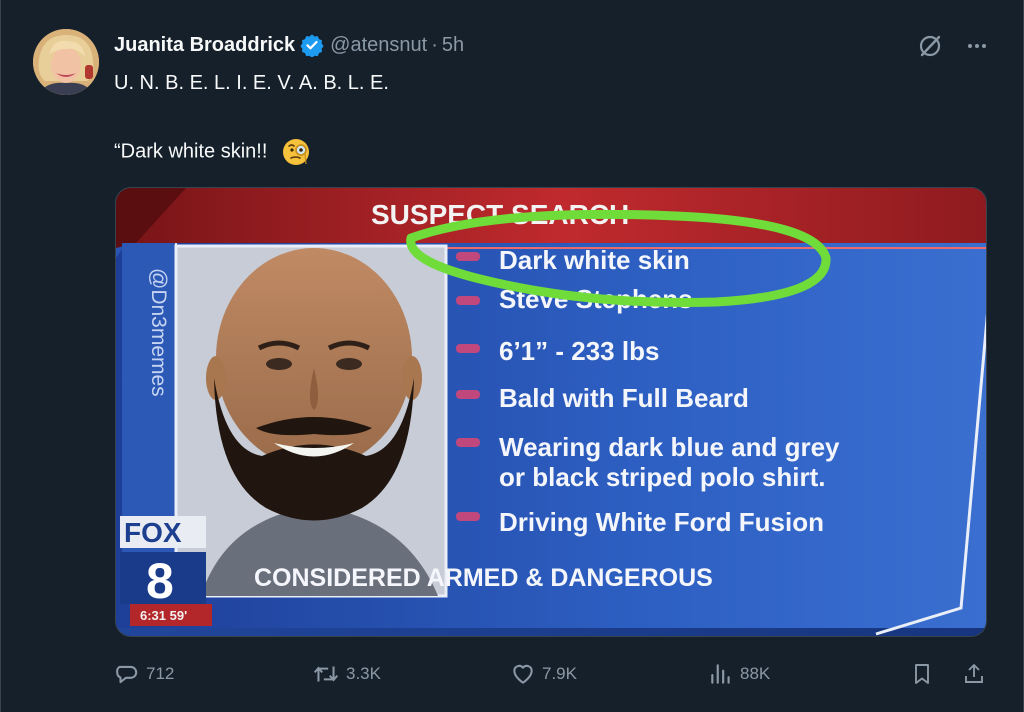  What do you see at coordinates (579, 351) in the screenshot?
I see `list-item: 6’1” - 233 lbs` at bounding box center [579, 351].